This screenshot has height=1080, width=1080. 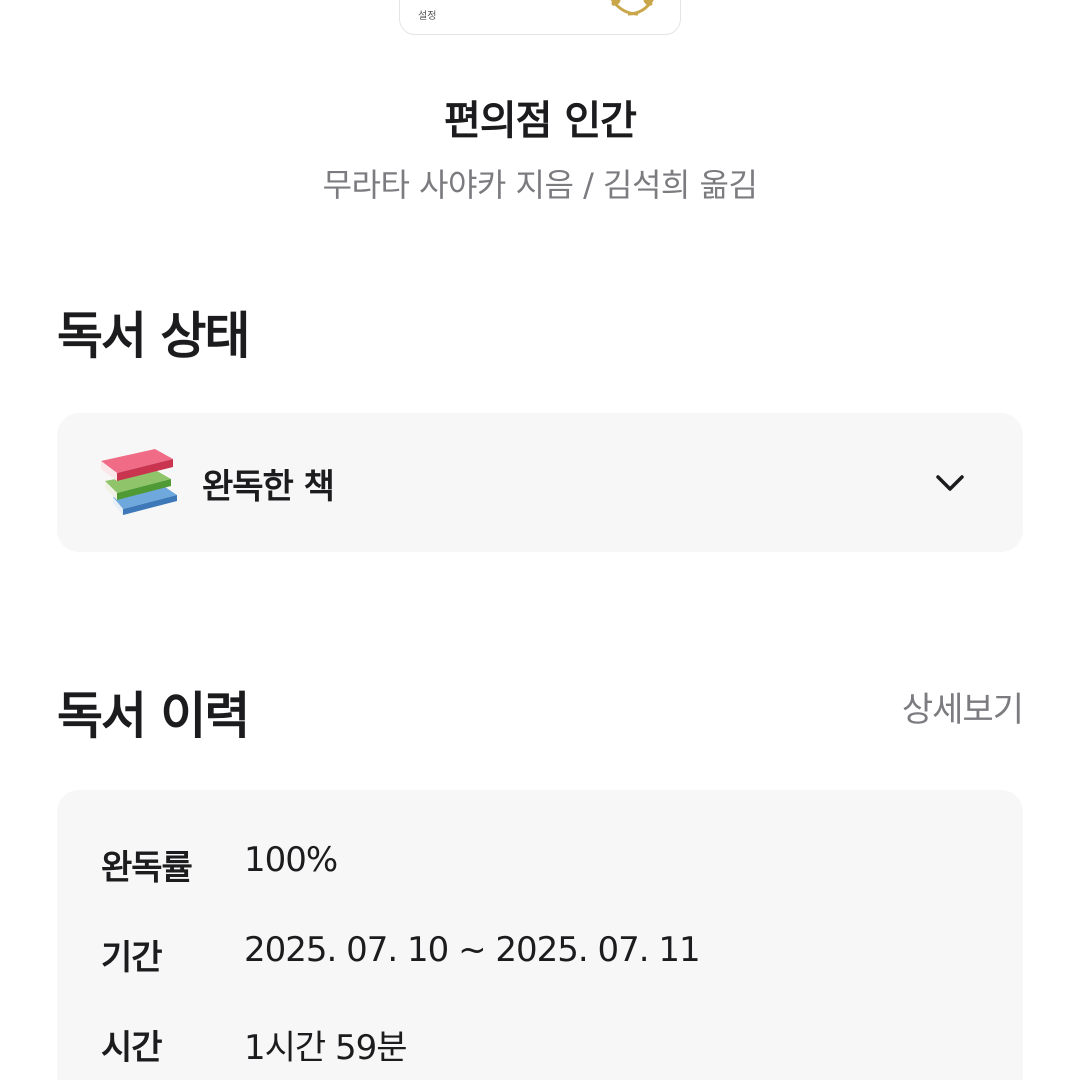 I want to click on chevron-down-icon, so click(x=950, y=483).